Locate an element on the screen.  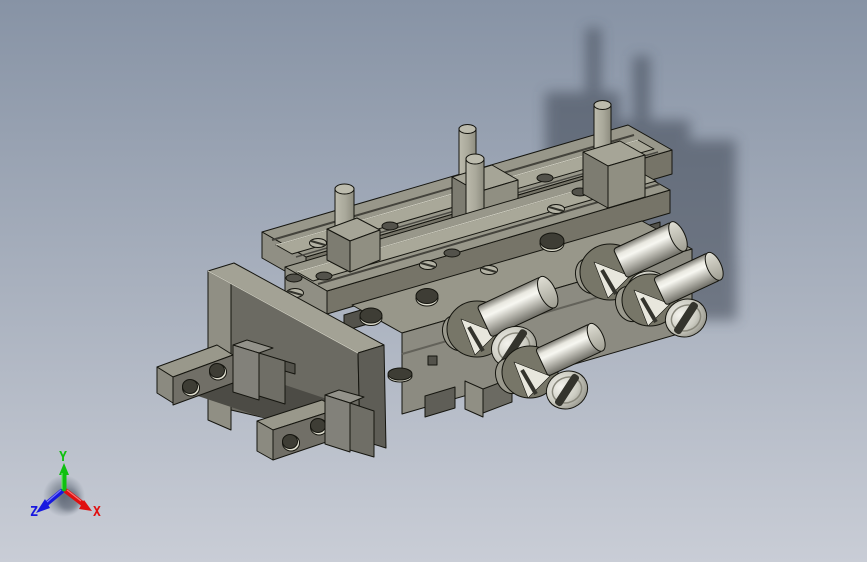
orientation-triad: X Y Z is located at coordinates (65, 485).